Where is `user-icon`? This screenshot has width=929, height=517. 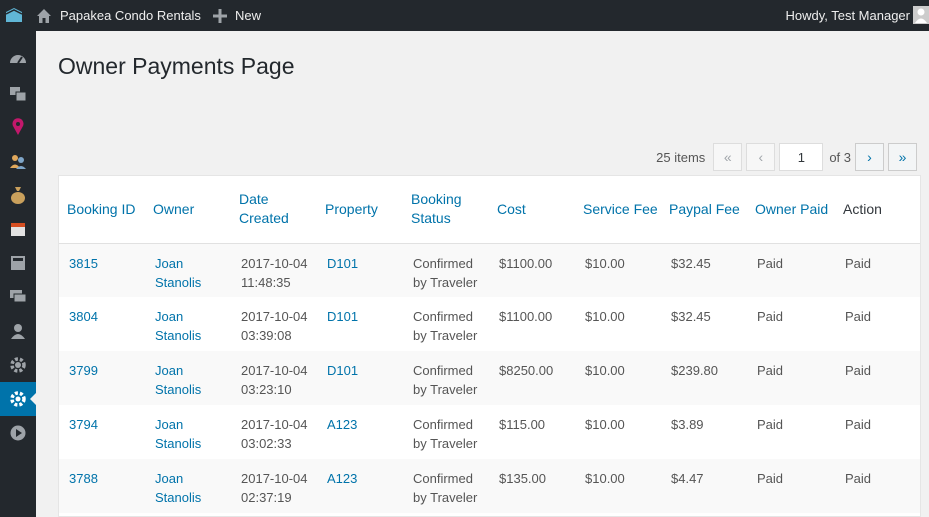 user-icon is located at coordinates (18, 331).